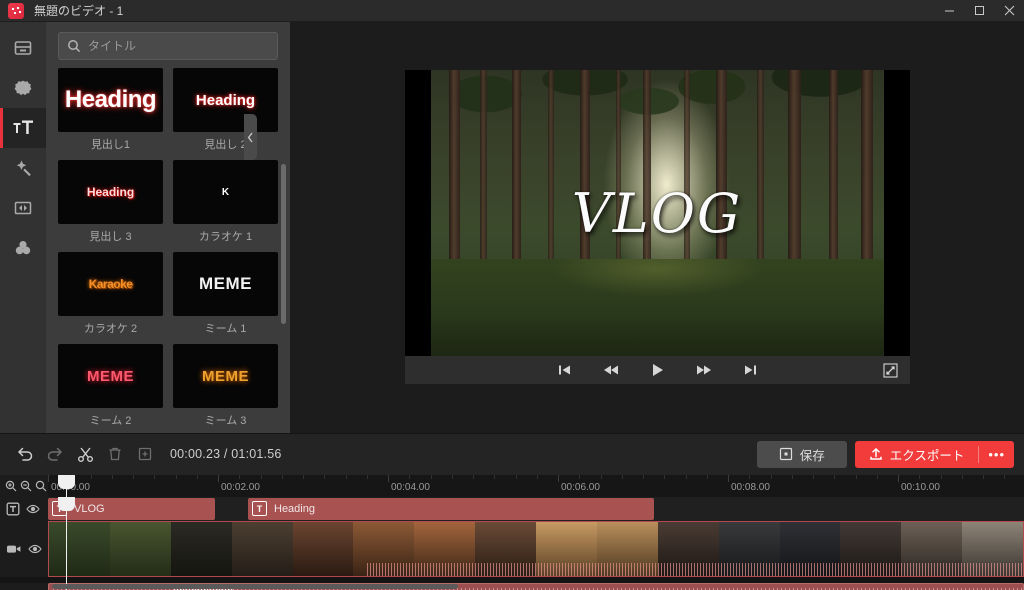 This screenshot has height=590, width=1024. Describe the element at coordinates (25, 454) in the screenshot. I see `undo-icon` at that location.